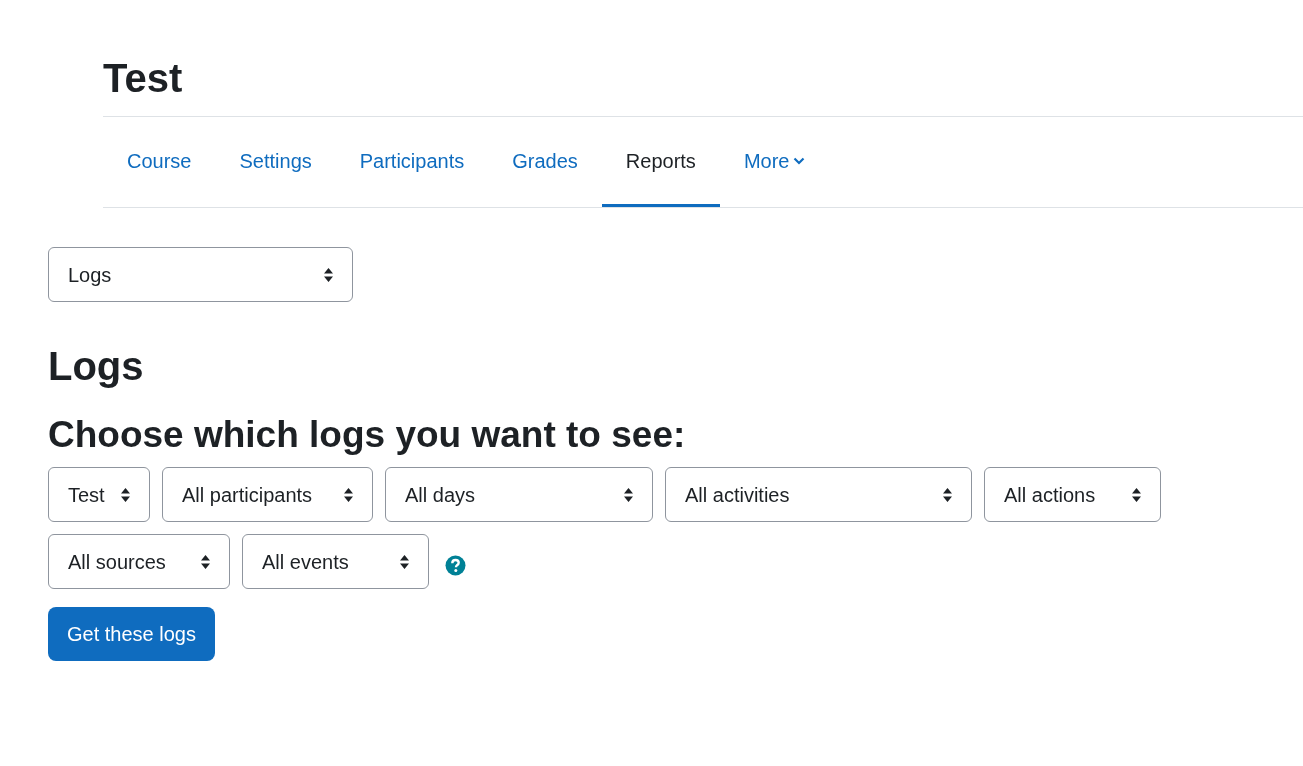 Image resolution: width=1303 pixels, height=766 pixels. Describe the element at coordinates (200, 274) in the screenshot. I see `dropdown-select: Logs` at that location.